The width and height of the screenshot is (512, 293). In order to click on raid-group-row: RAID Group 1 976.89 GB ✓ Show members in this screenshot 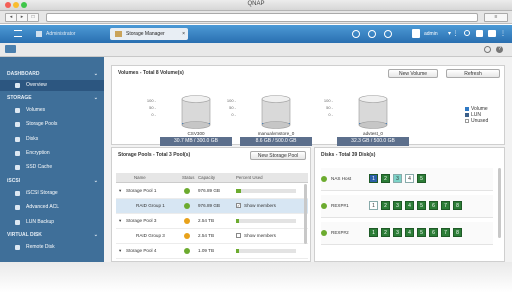, I will do `click(212, 206)`.